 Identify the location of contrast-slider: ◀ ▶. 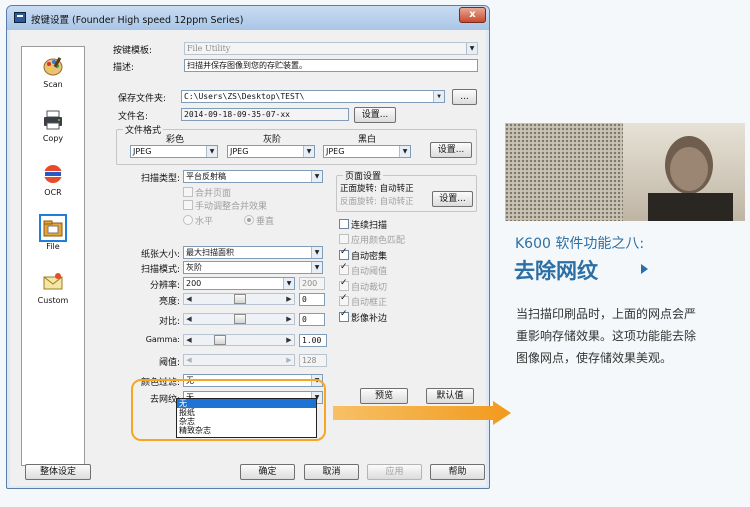
(239, 319).